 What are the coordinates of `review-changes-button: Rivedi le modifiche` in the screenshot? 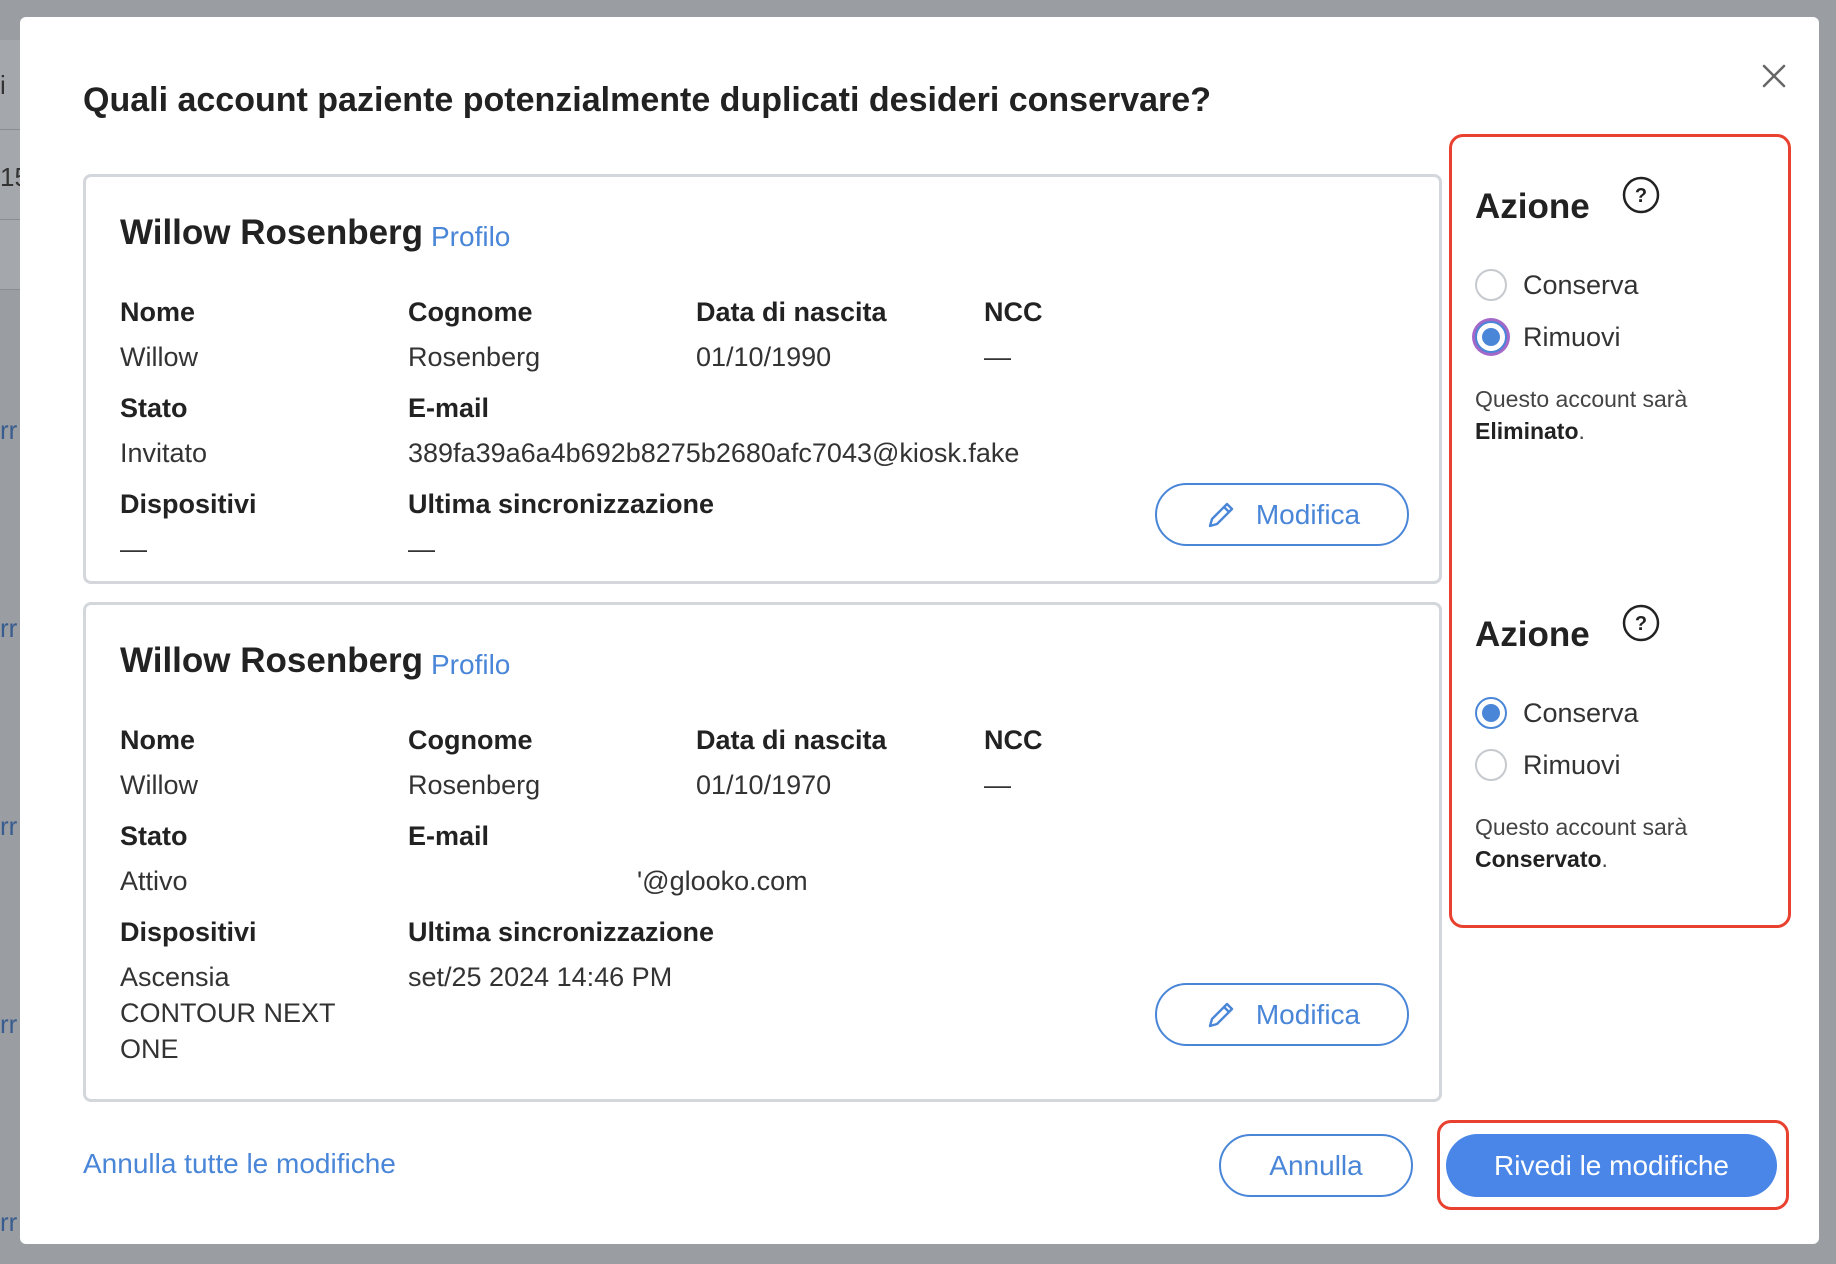 It's located at (1611, 1165).